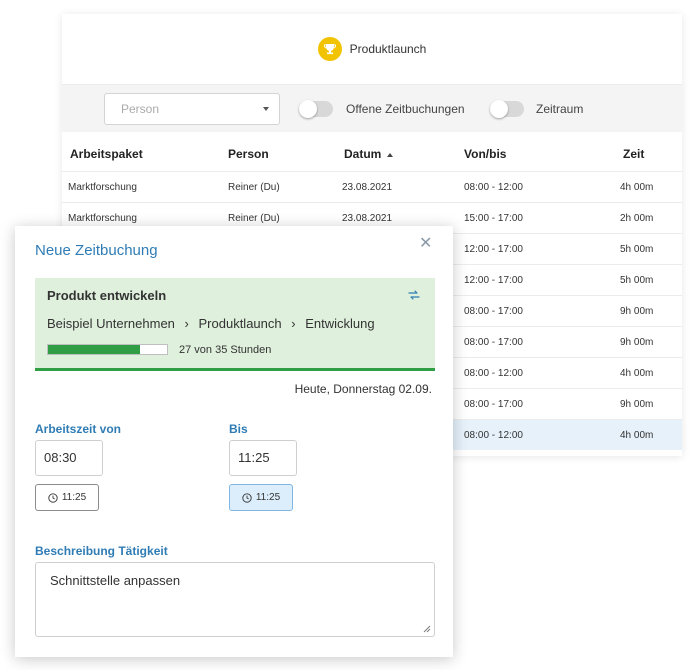  What do you see at coordinates (425, 244) in the screenshot?
I see `close-icon: ✕` at bounding box center [425, 244].